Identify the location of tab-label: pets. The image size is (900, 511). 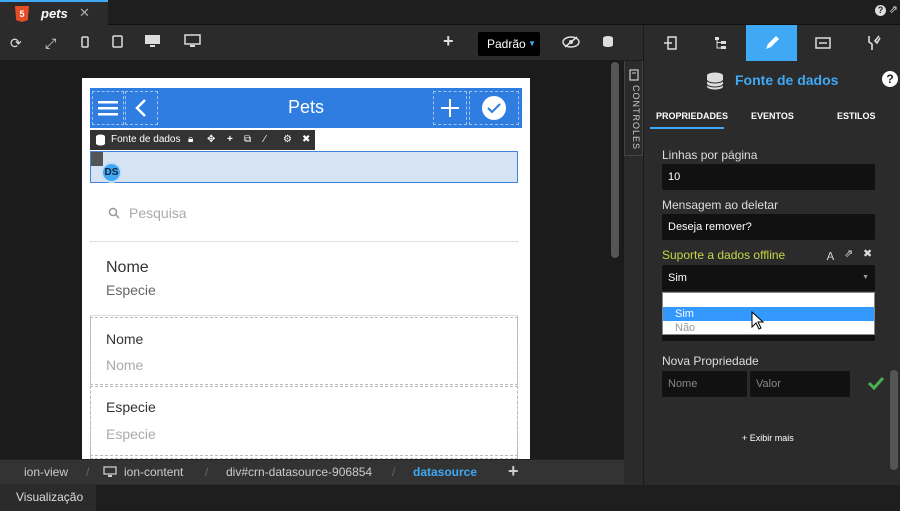
(54, 13).